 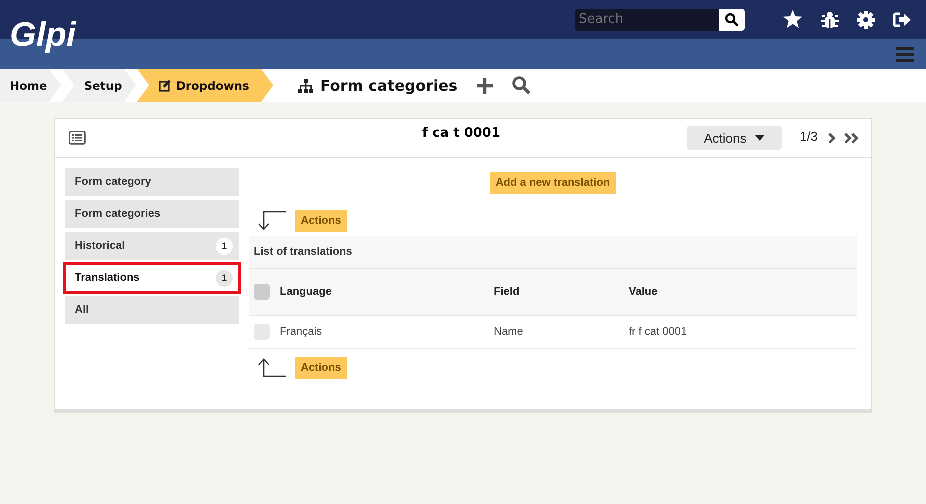 I want to click on table-cell: fr f cat 0001, so click(x=658, y=332).